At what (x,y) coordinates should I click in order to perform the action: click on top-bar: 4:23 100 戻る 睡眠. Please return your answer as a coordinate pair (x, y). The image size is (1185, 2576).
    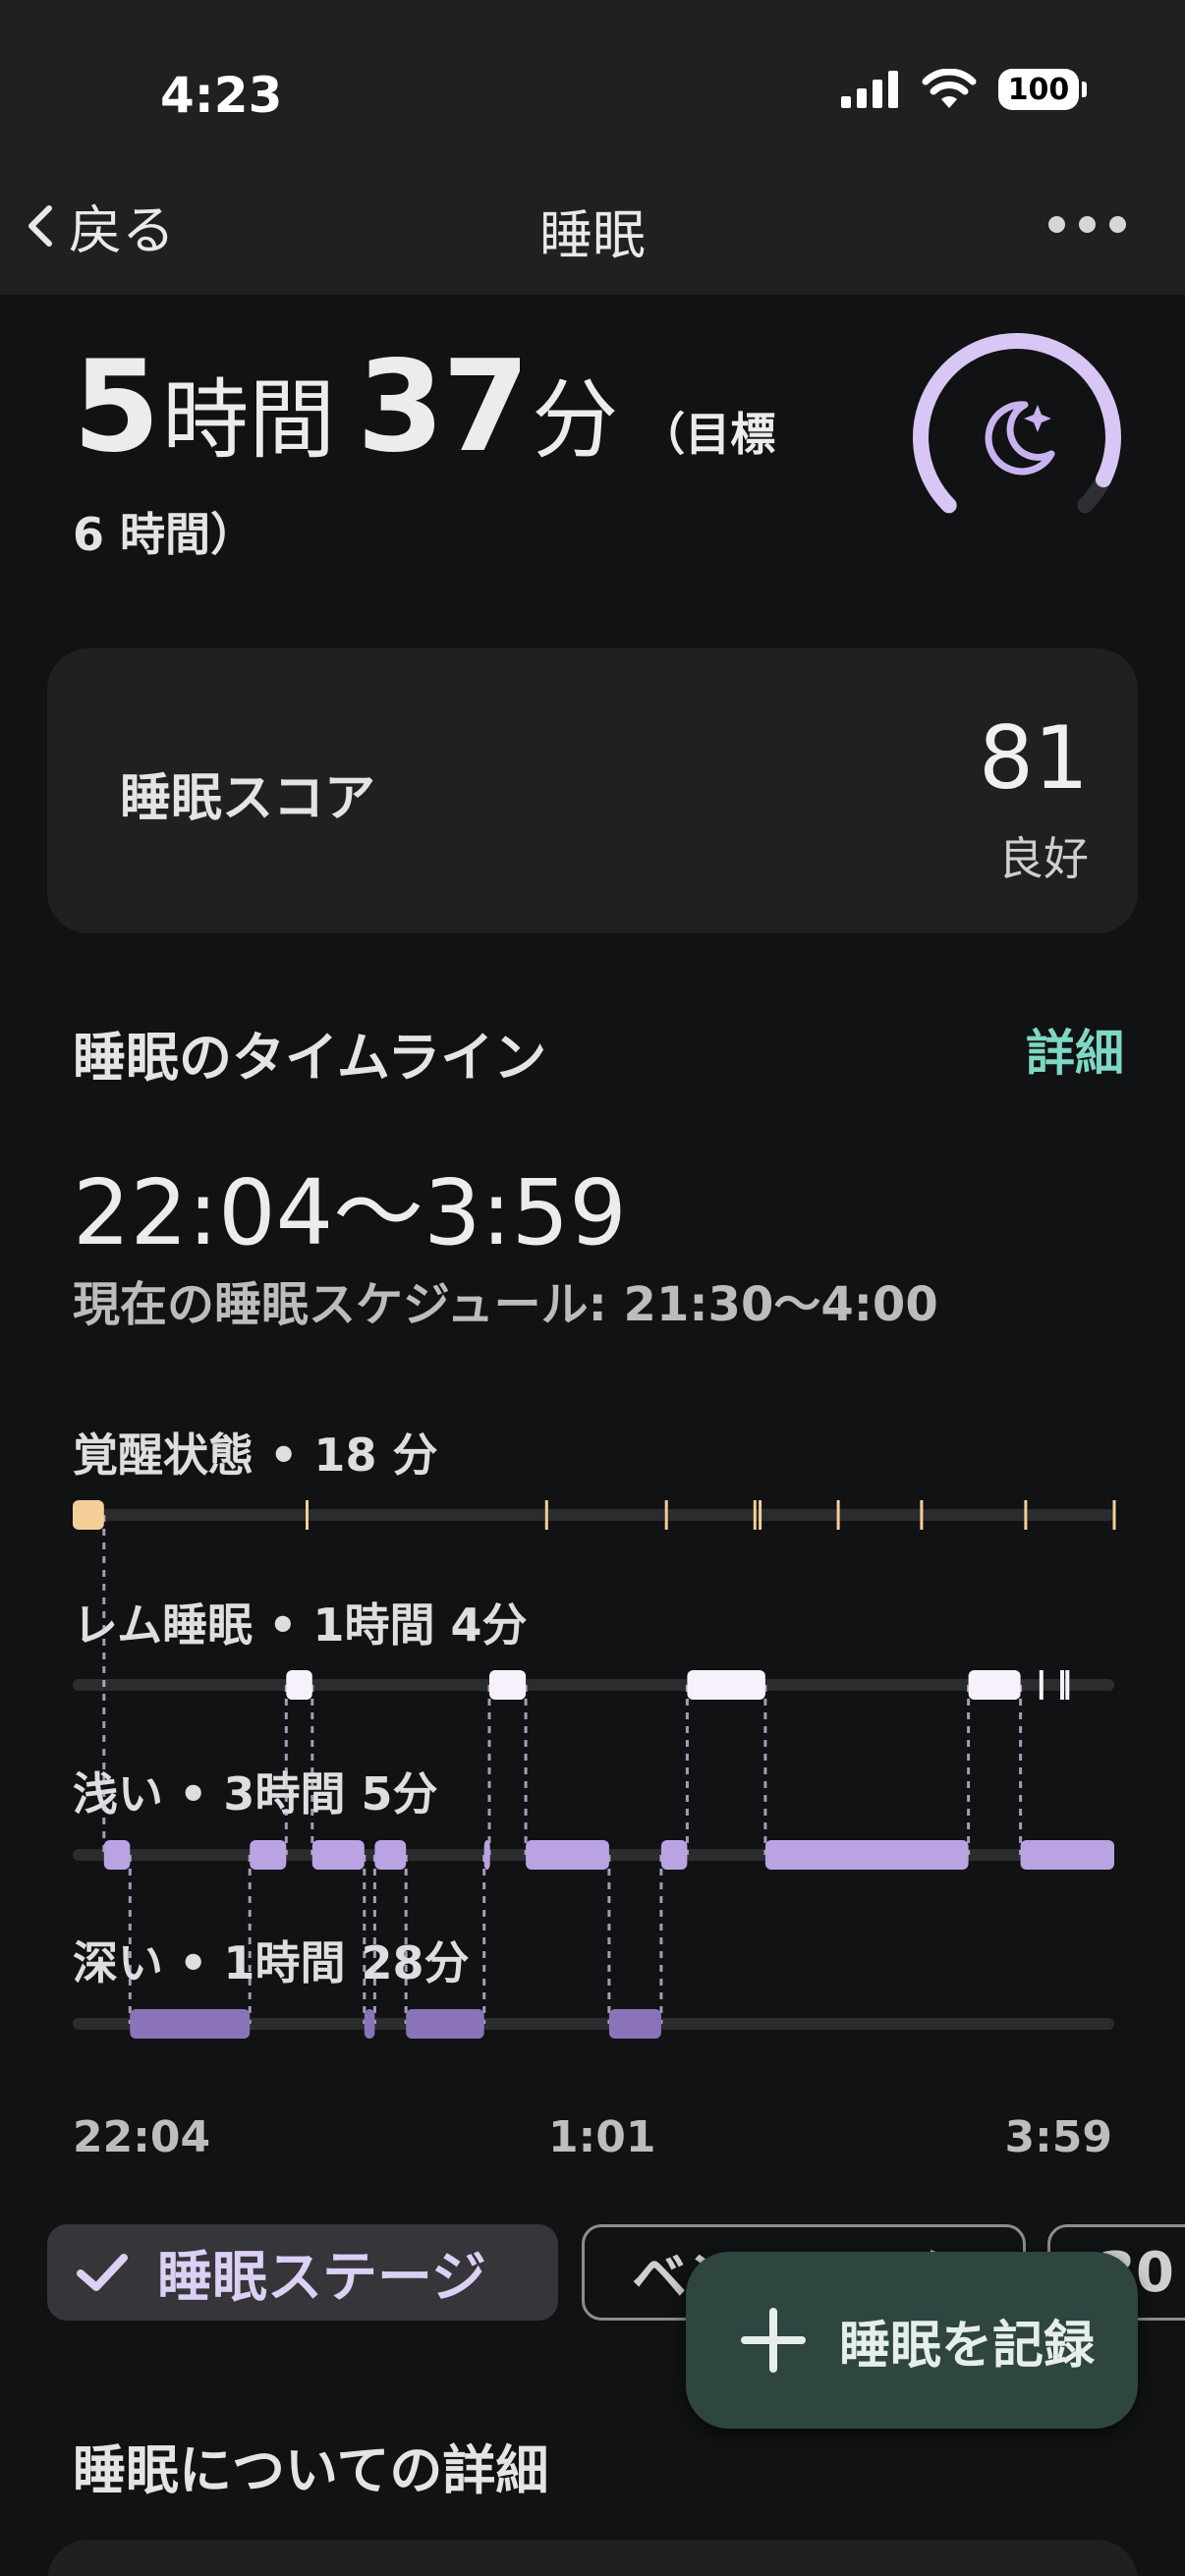
    Looking at the image, I should click on (592, 147).